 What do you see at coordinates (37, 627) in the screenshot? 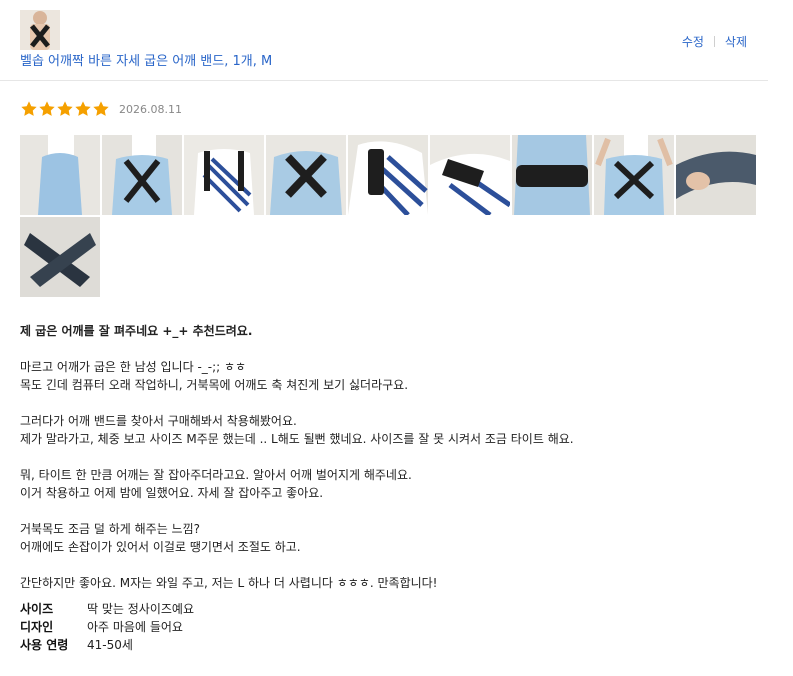
I see `attribute-label: 디자인` at bounding box center [37, 627].